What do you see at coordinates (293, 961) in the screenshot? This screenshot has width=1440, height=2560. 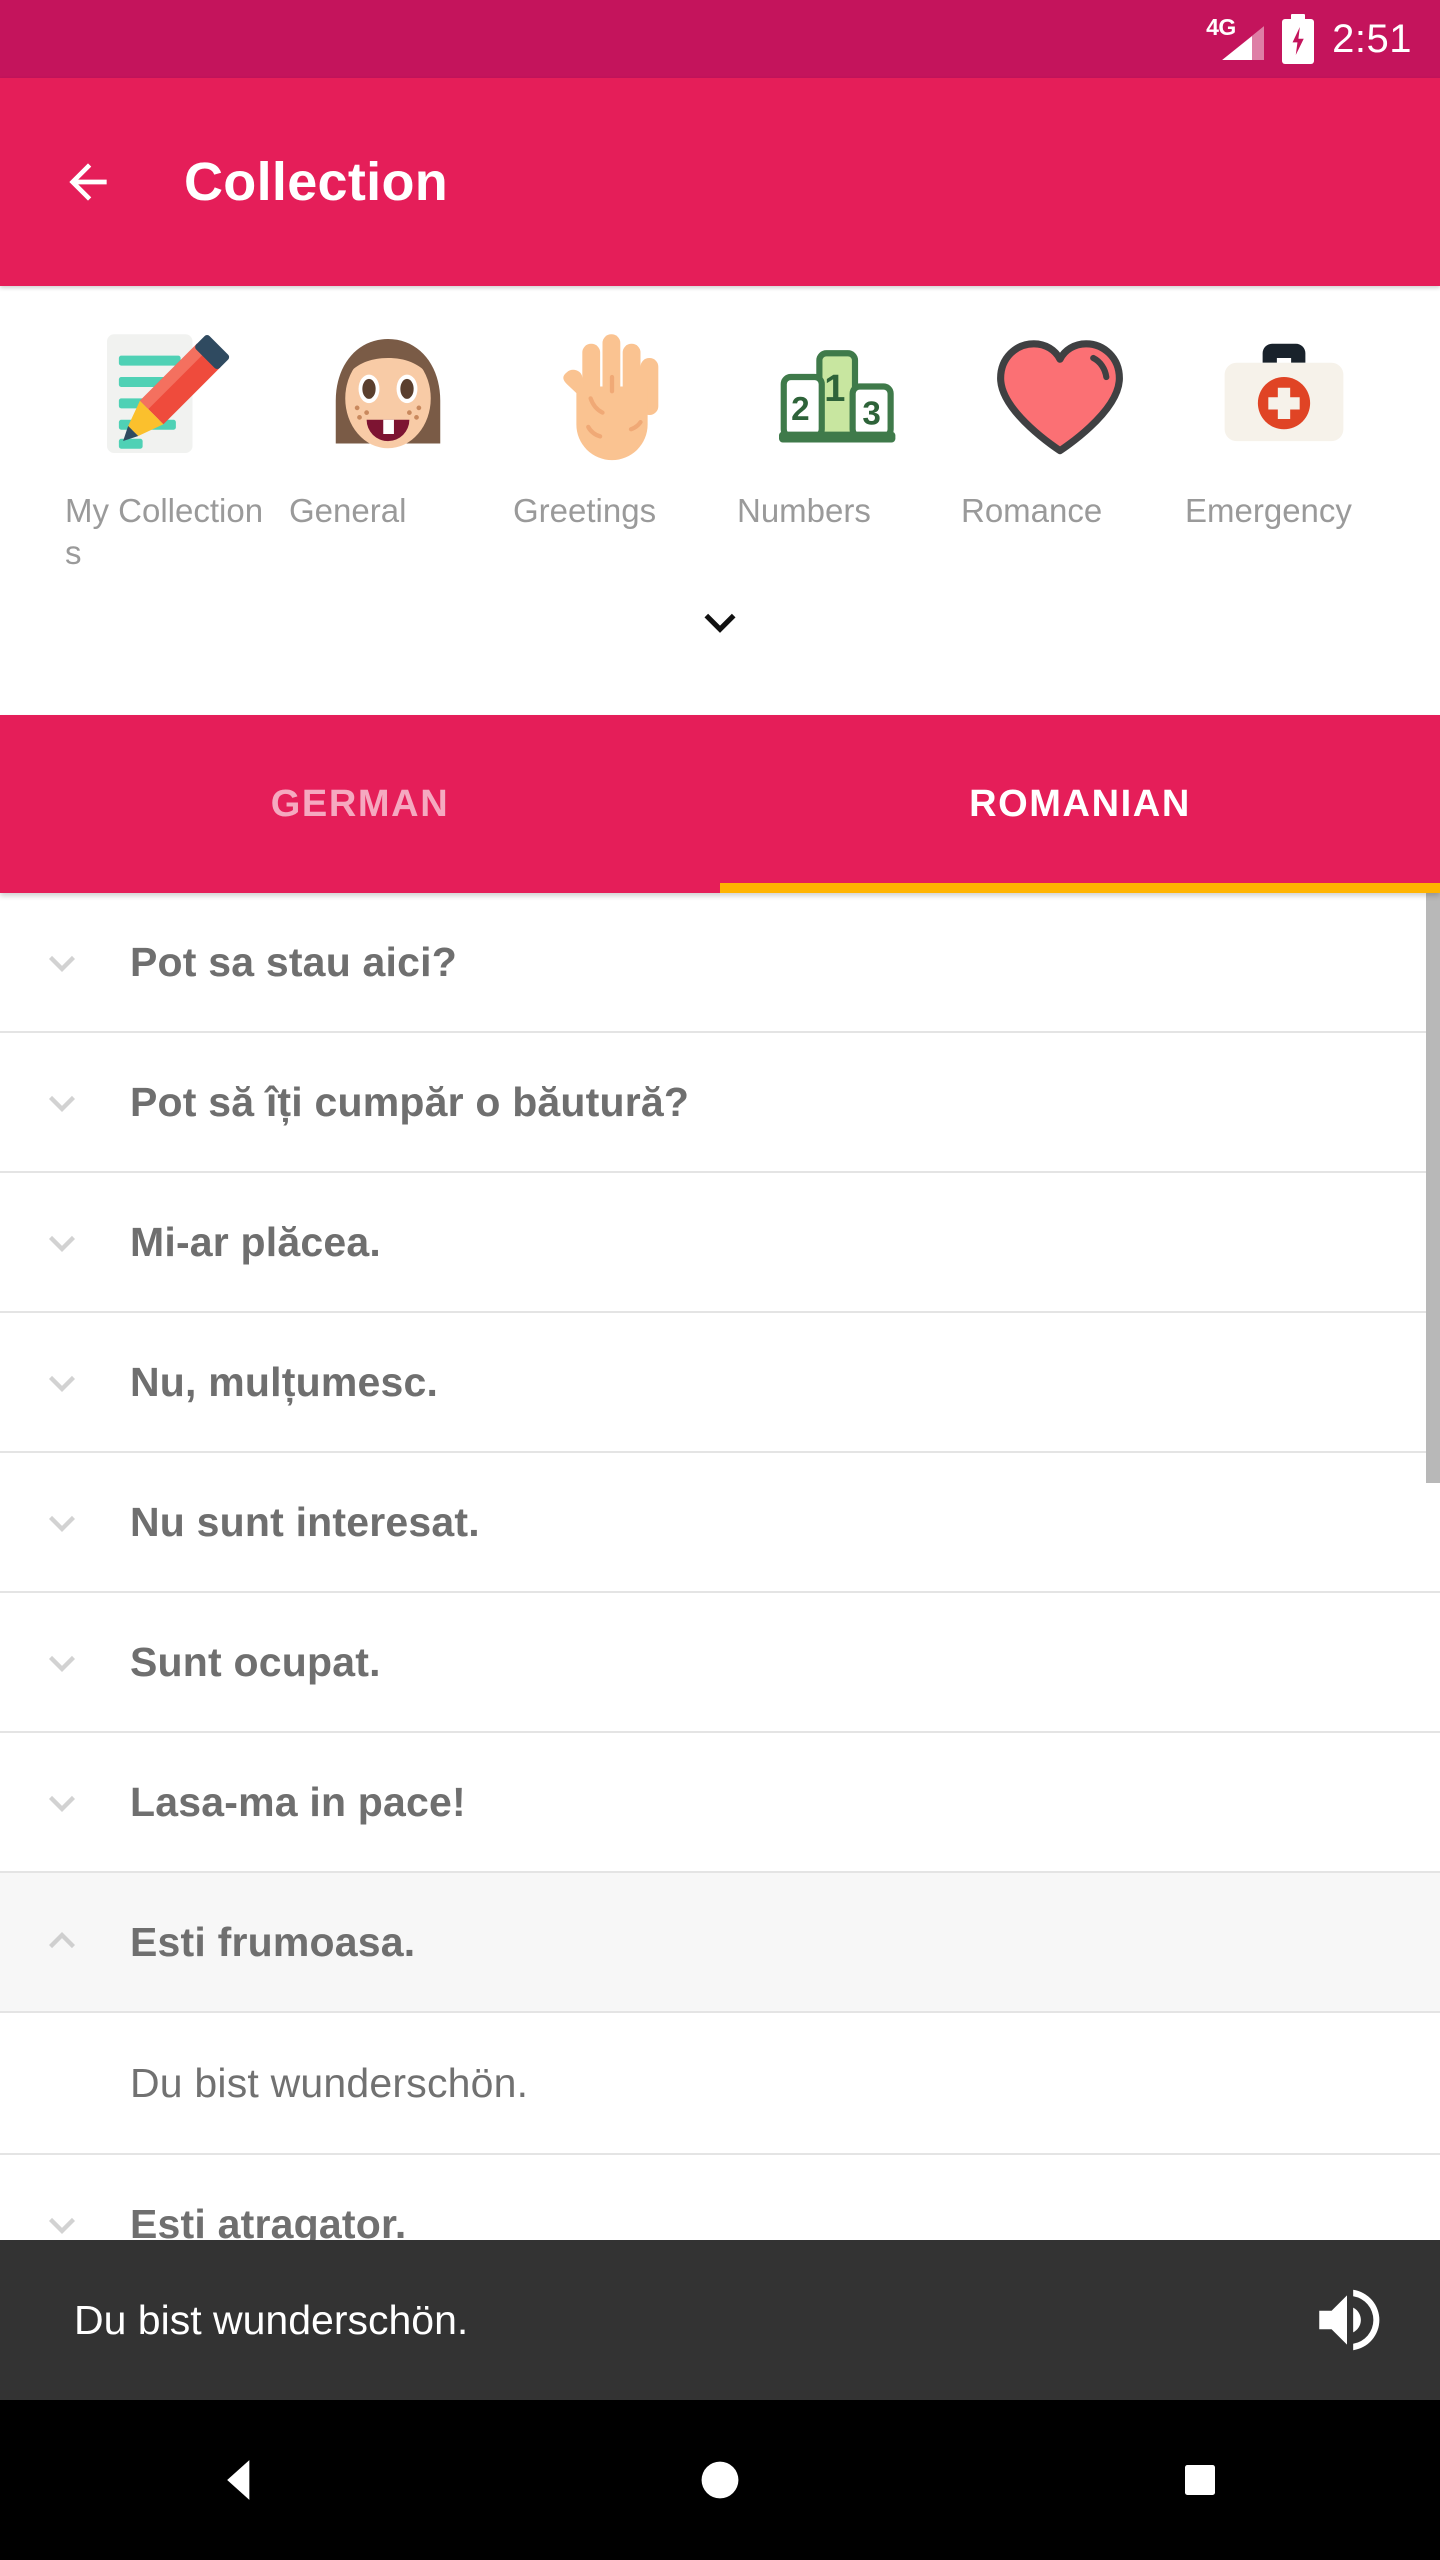 I see `phrase-text: Pot sa stau aici?` at bounding box center [293, 961].